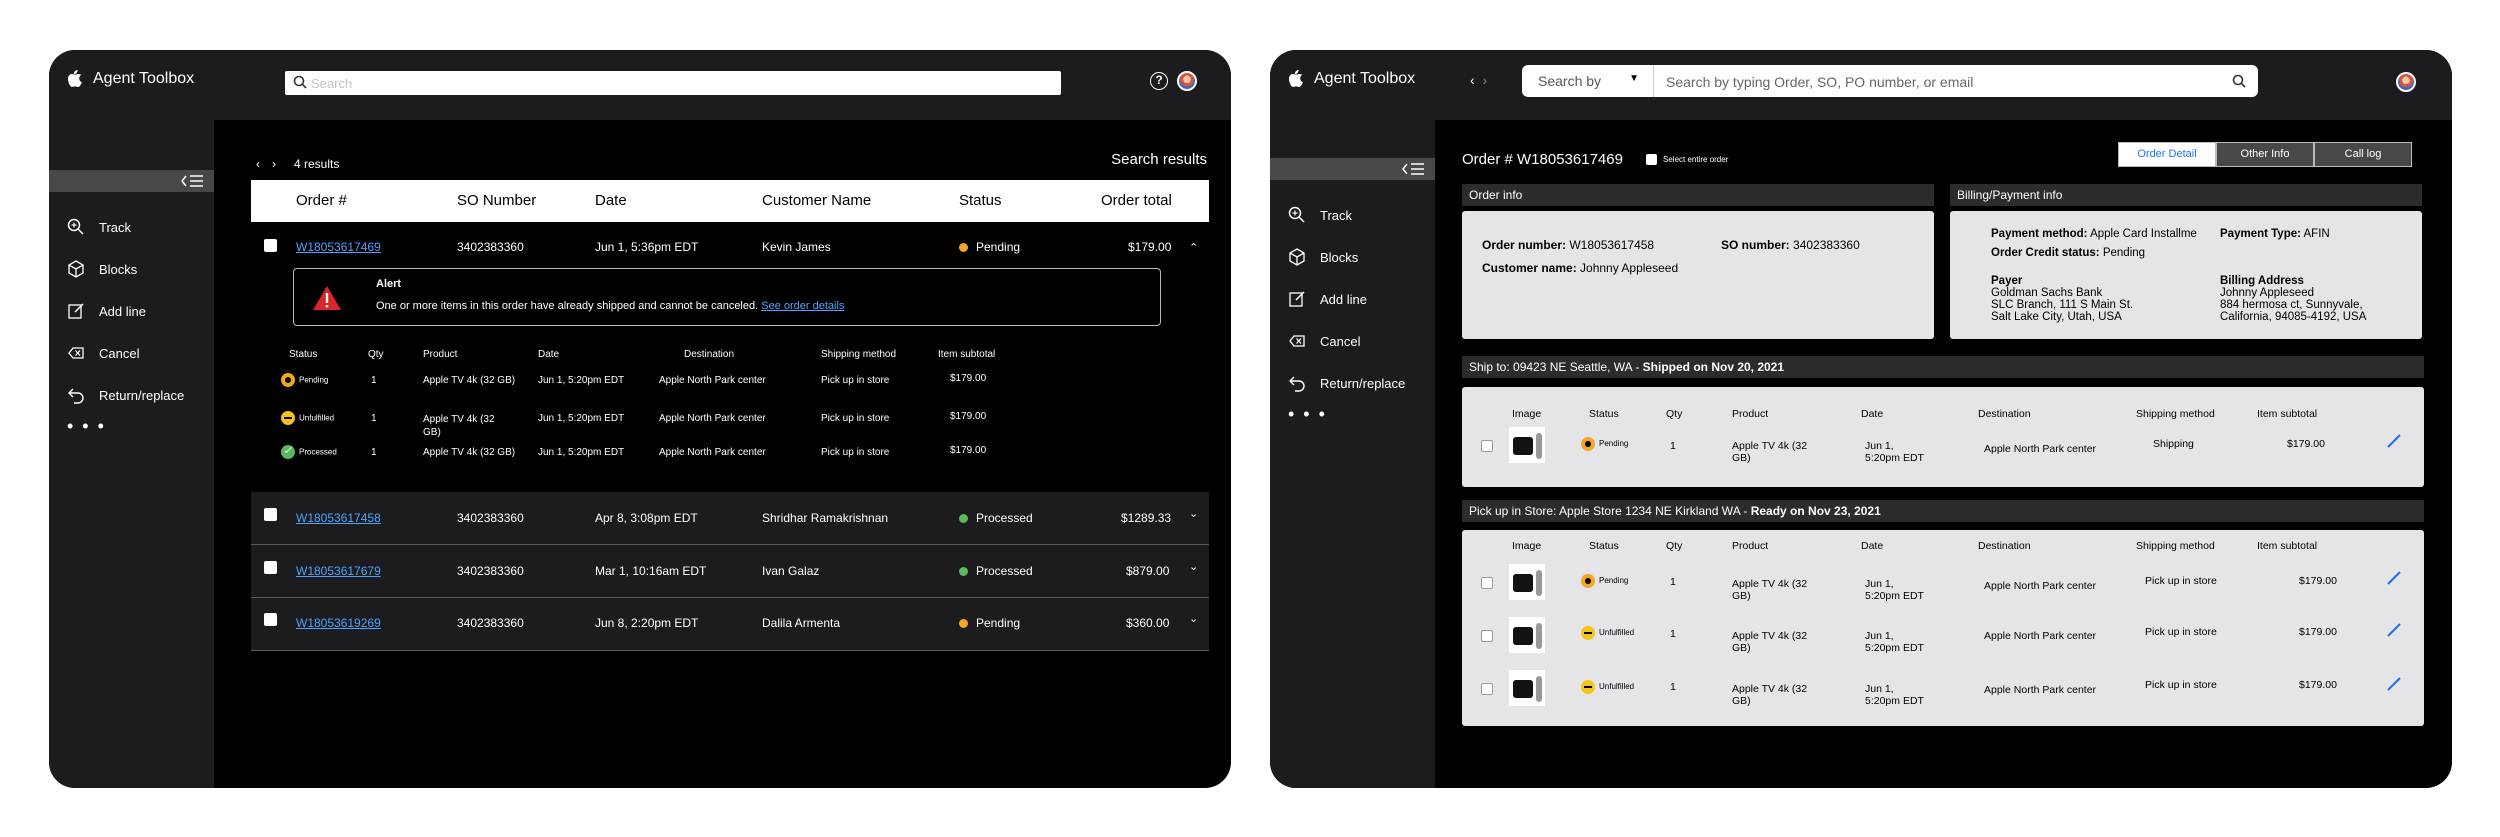 The width and height of the screenshot is (2500, 837). Describe the element at coordinates (297, 164) in the screenshot. I see `pagination: ‹ › 4 results` at that location.